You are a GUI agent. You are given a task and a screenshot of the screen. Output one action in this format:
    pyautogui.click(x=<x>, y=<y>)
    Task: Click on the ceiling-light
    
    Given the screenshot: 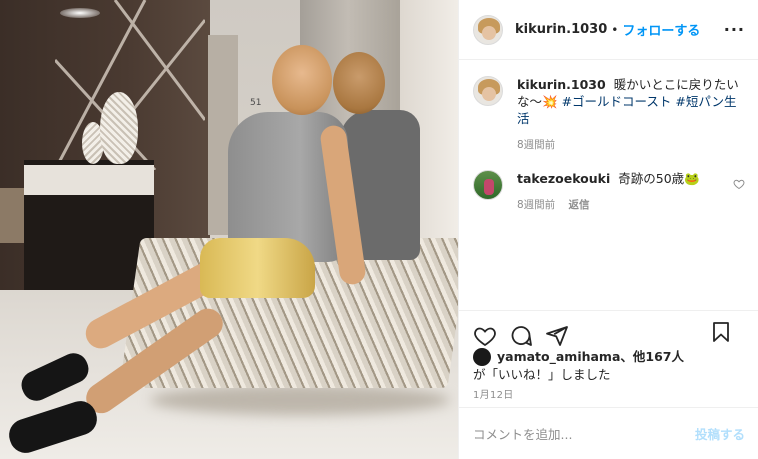 What is the action you would take?
    pyautogui.click(x=80, y=13)
    